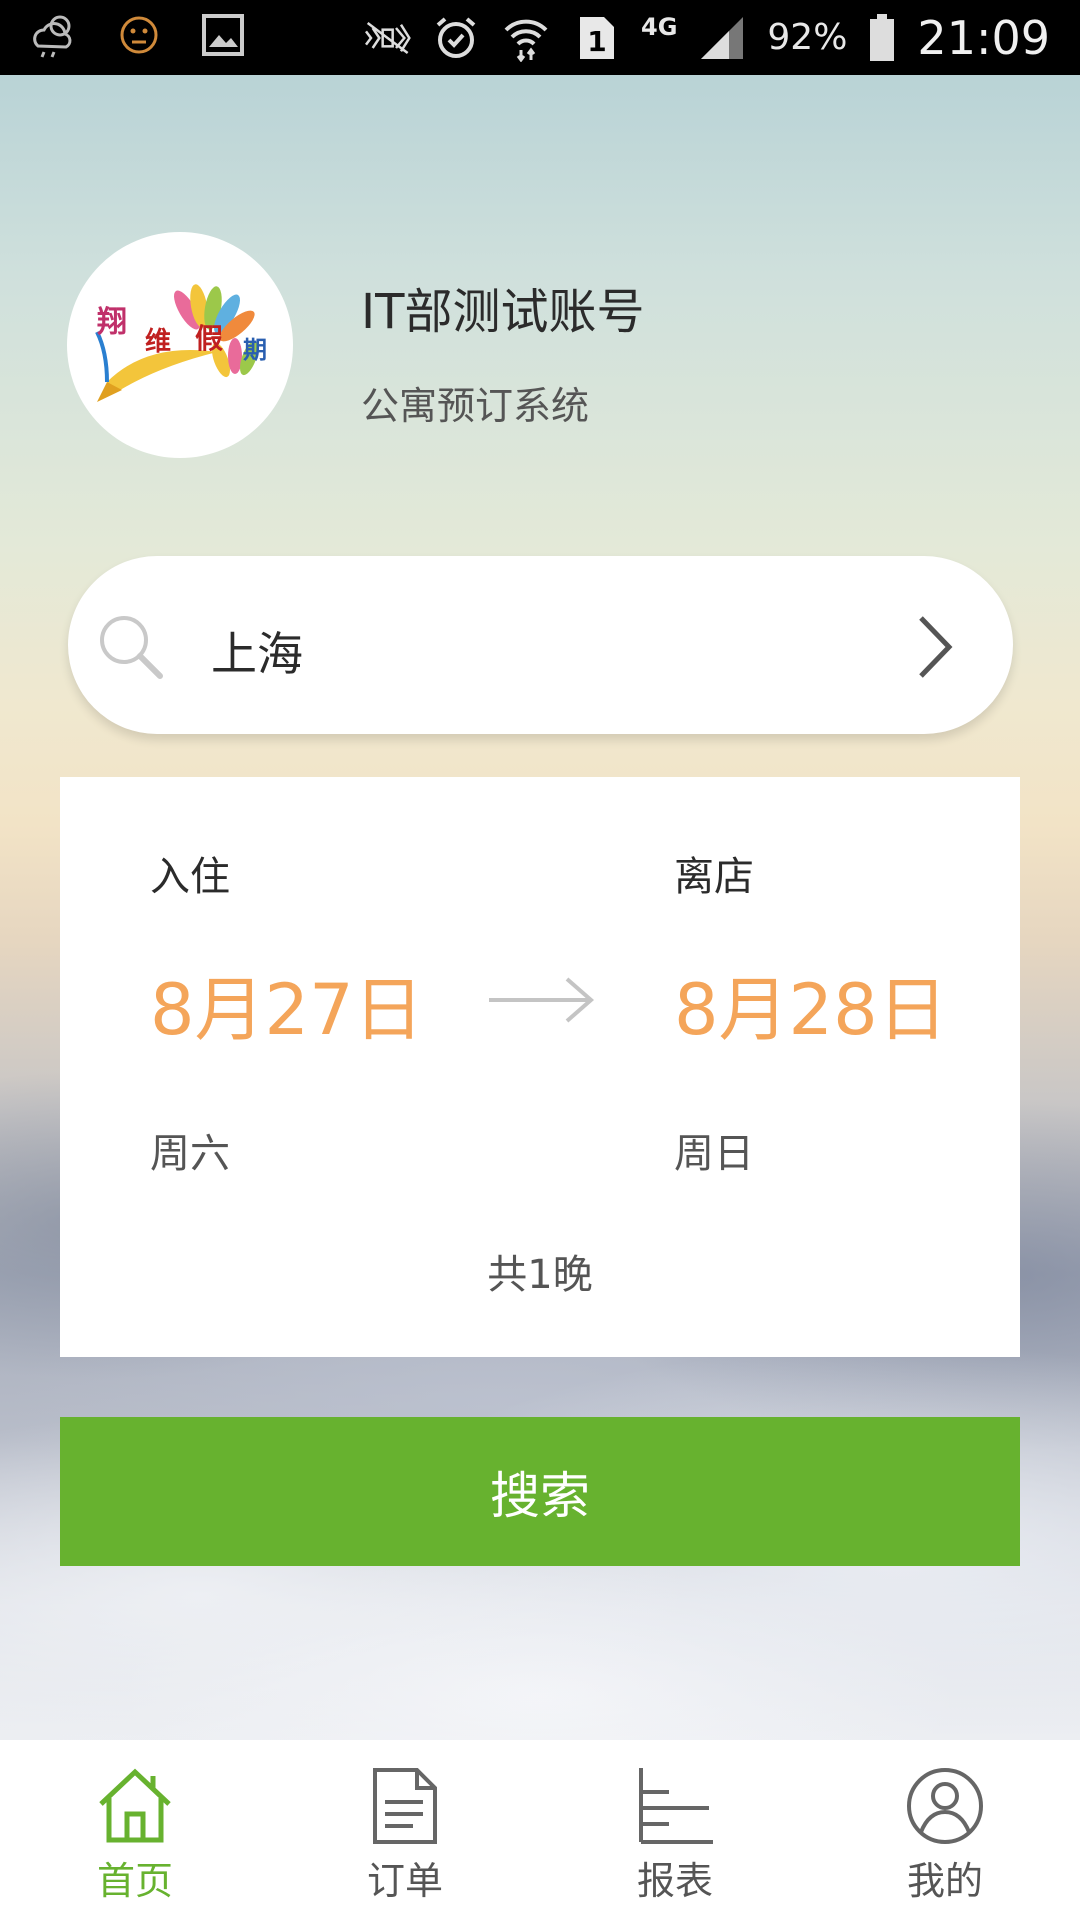  Describe the element at coordinates (944, 1881) in the screenshot. I see `nav-label-profile: 我的` at that location.